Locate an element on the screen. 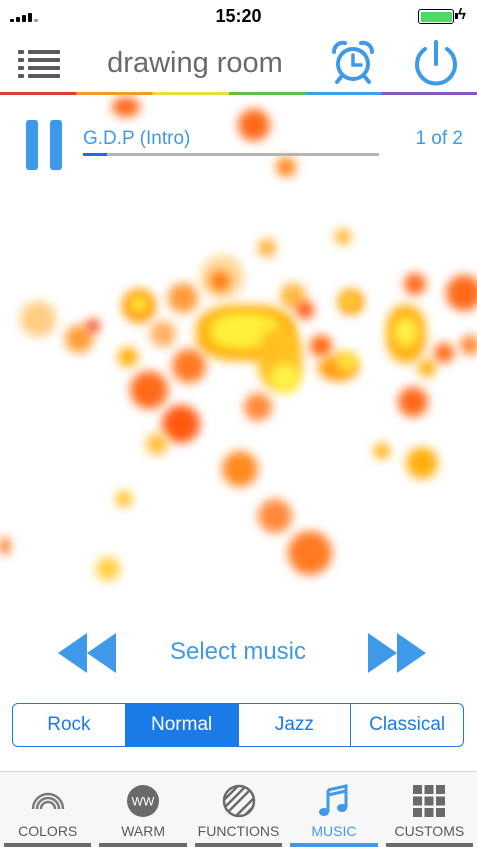  charging-icon: ϟ is located at coordinates (462, 14).